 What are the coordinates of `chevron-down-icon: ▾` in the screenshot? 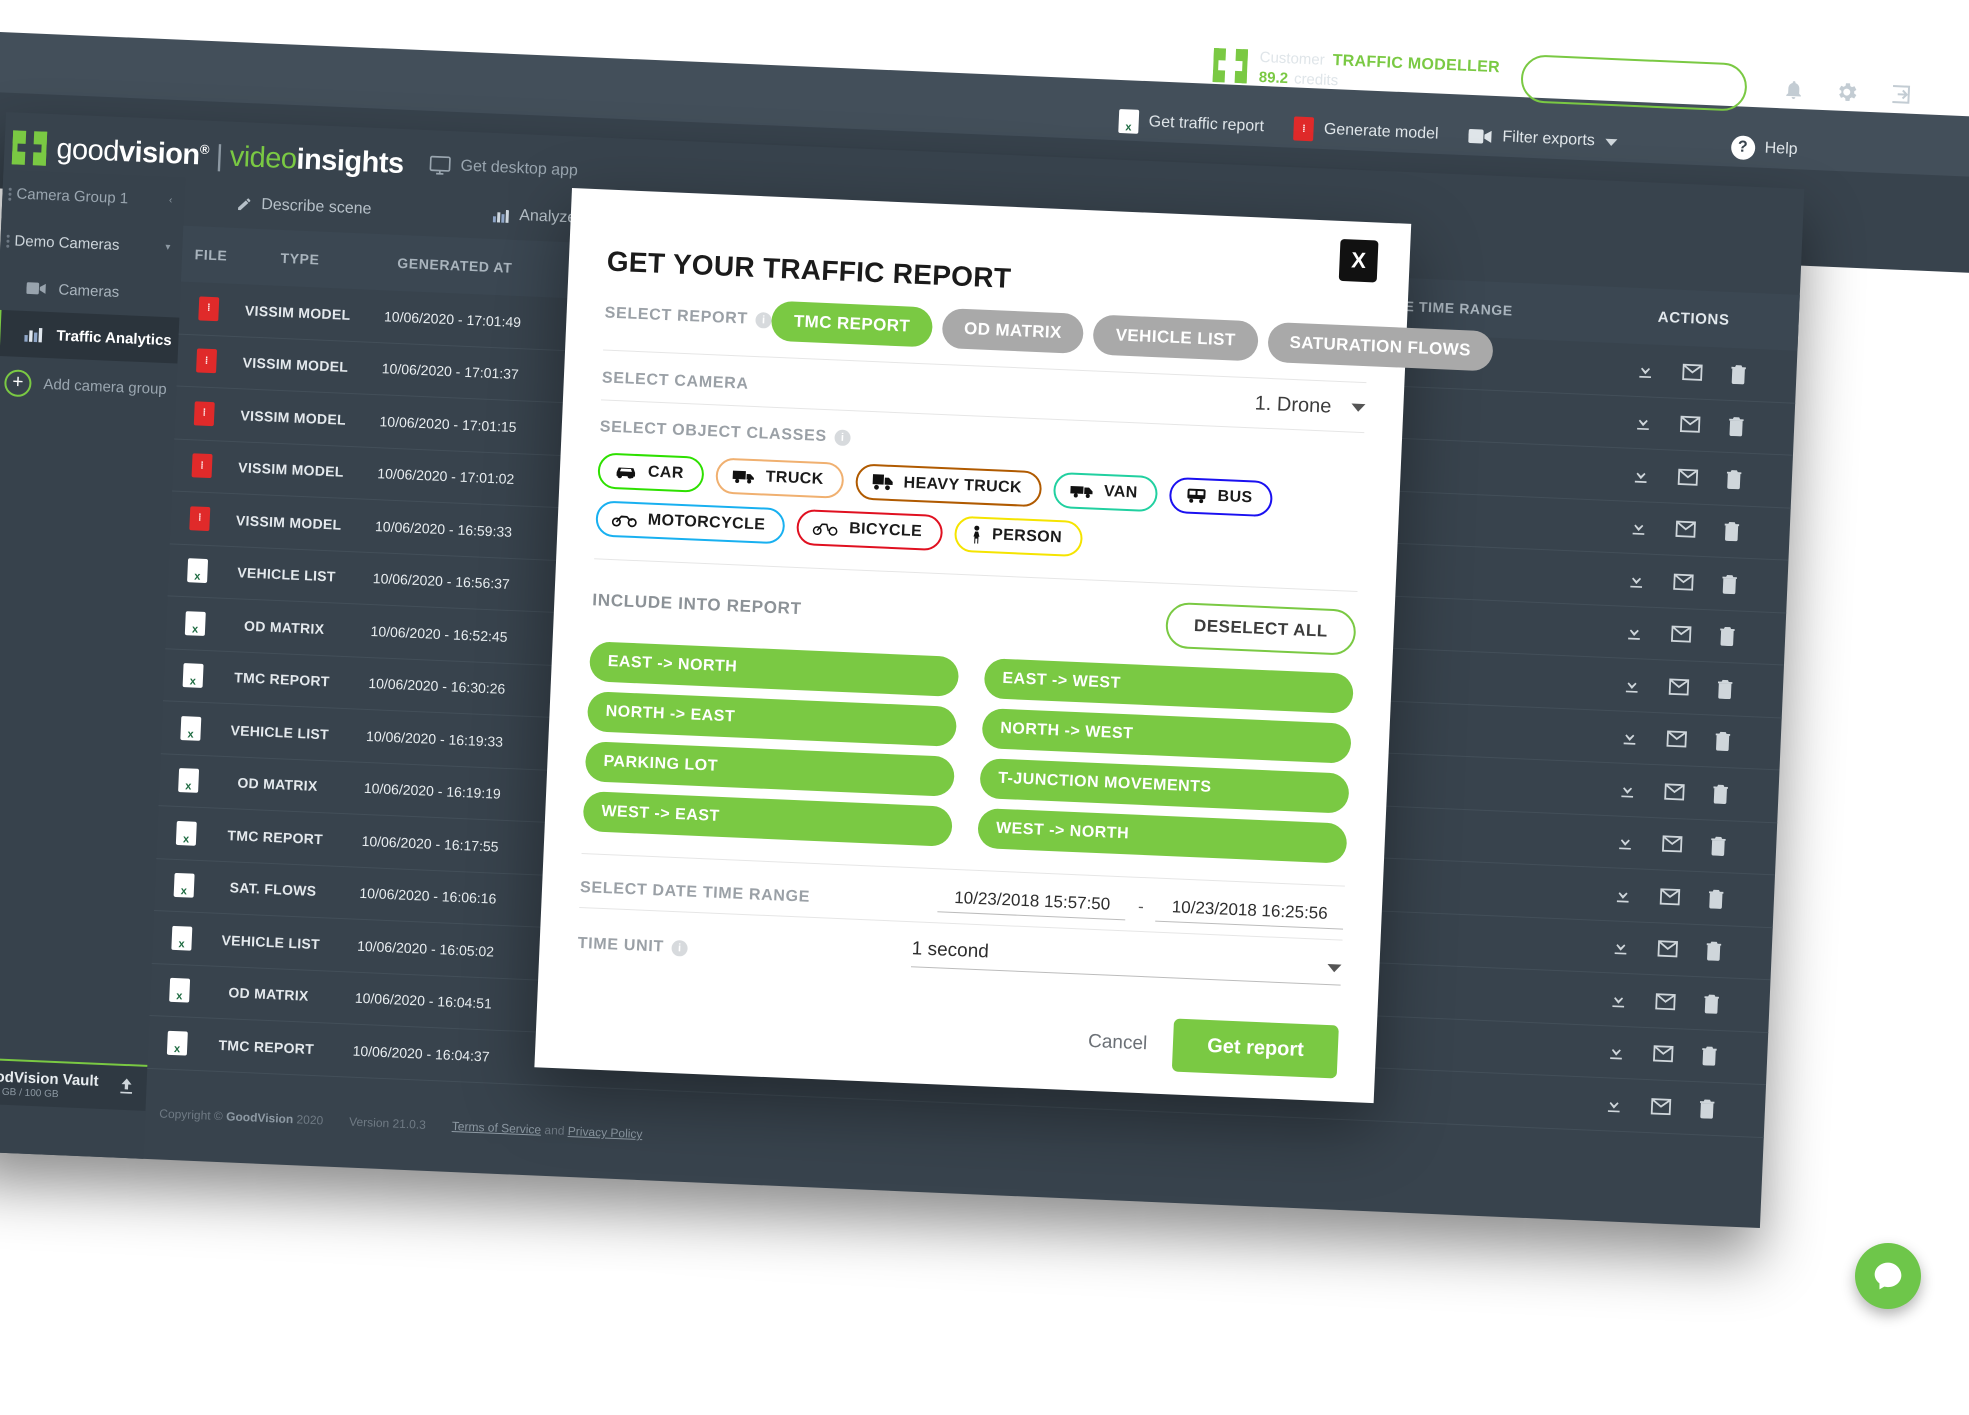 It's located at (167, 247).